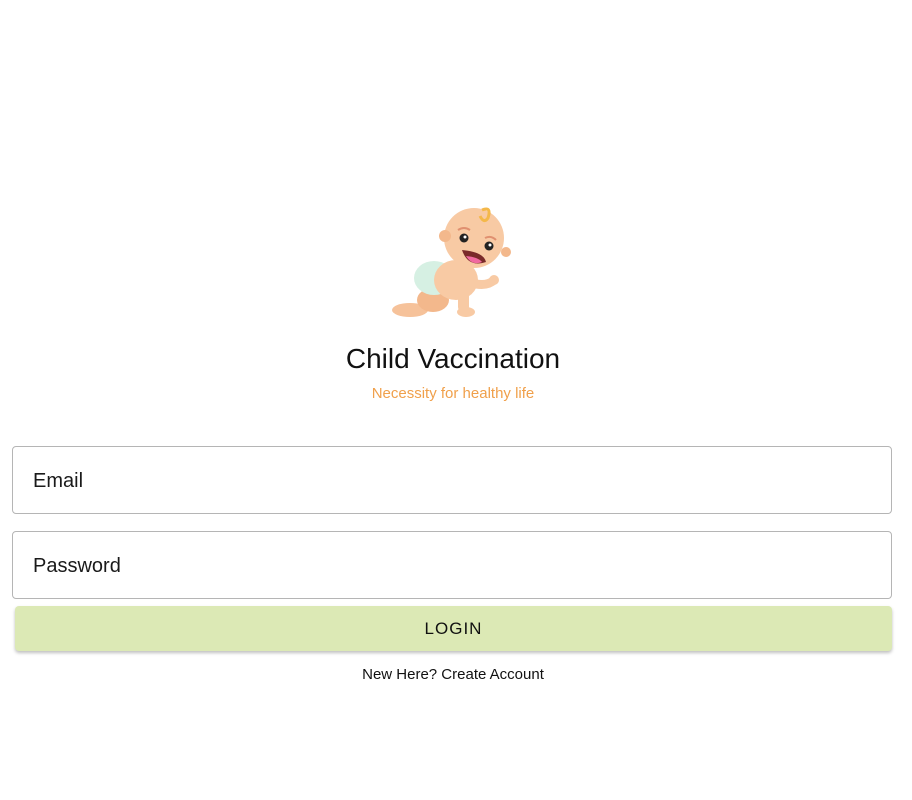 The height and width of the screenshot is (800, 912). What do you see at coordinates (451, 262) in the screenshot?
I see `crawling-baby-icon` at bounding box center [451, 262].